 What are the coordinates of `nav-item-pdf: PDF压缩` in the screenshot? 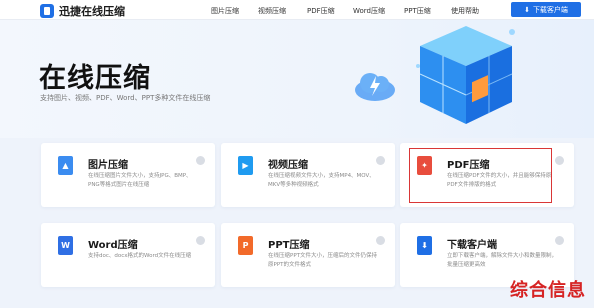 It's located at (321, 11).